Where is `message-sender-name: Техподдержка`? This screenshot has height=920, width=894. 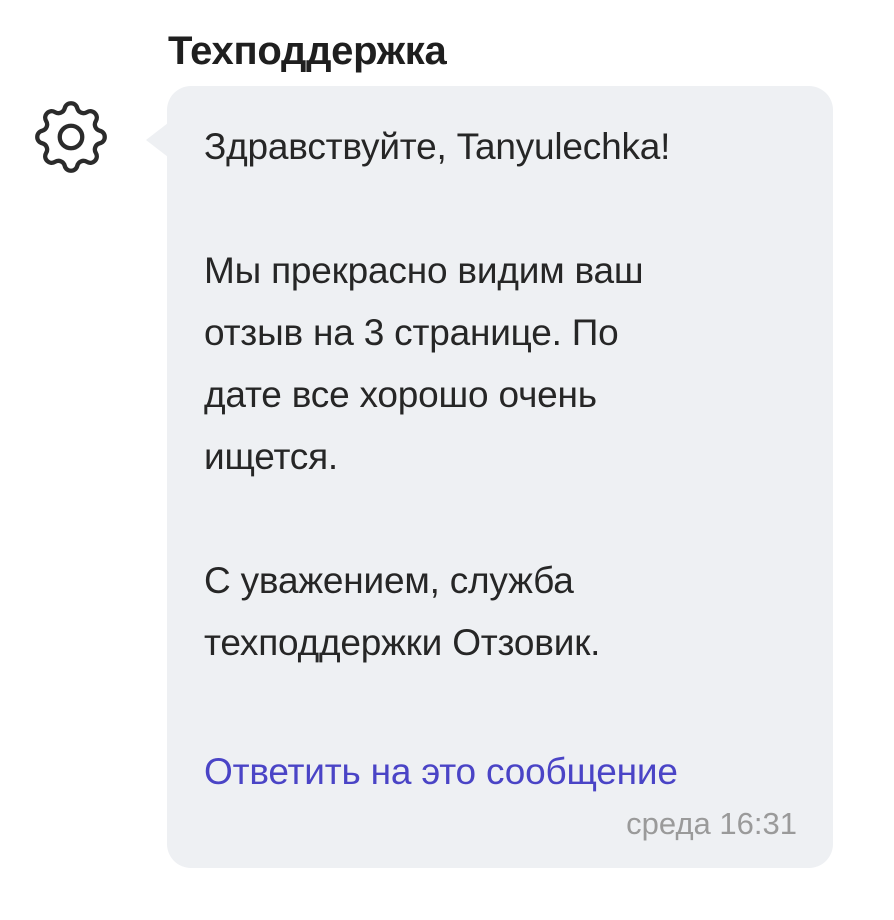
message-sender-name: Техподдержка is located at coordinates (307, 51).